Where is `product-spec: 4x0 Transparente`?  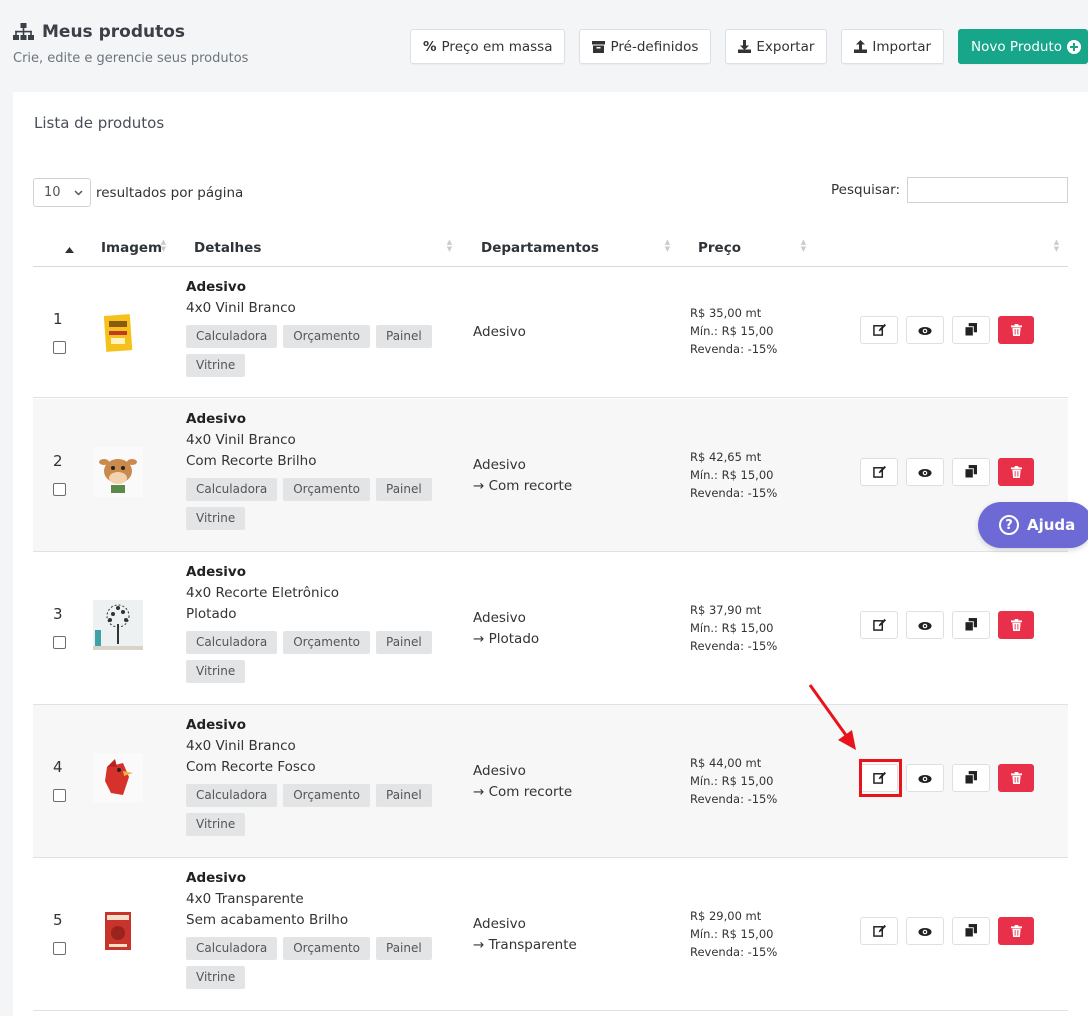 product-spec: 4x0 Transparente is located at coordinates (245, 899).